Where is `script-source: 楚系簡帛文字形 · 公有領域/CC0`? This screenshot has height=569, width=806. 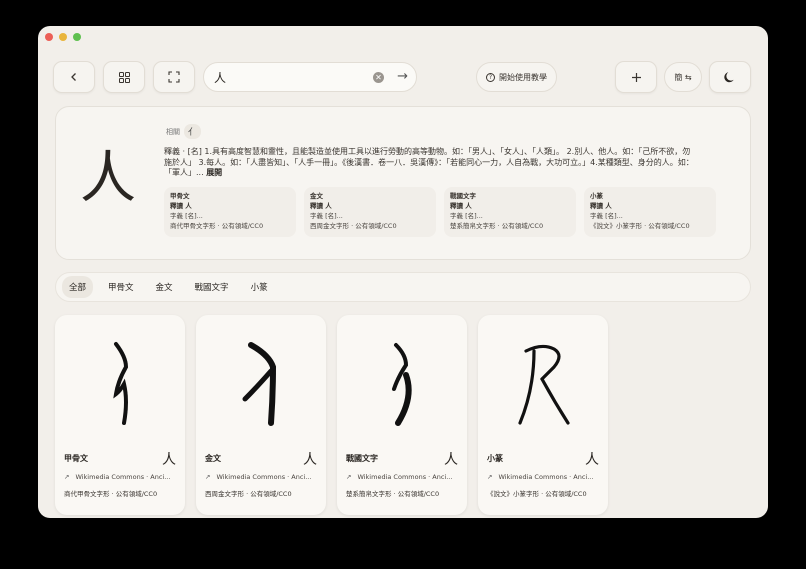 script-source: 楚系簡帛文字形 · 公有領域/CC0 is located at coordinates (497, 226).